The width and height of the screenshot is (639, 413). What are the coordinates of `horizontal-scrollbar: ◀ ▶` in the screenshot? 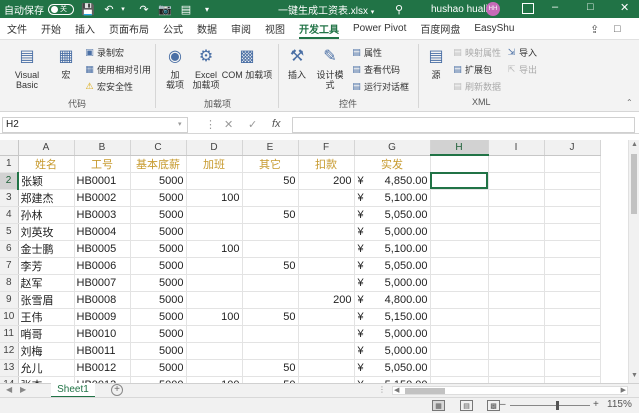 It's located at (510, 390).